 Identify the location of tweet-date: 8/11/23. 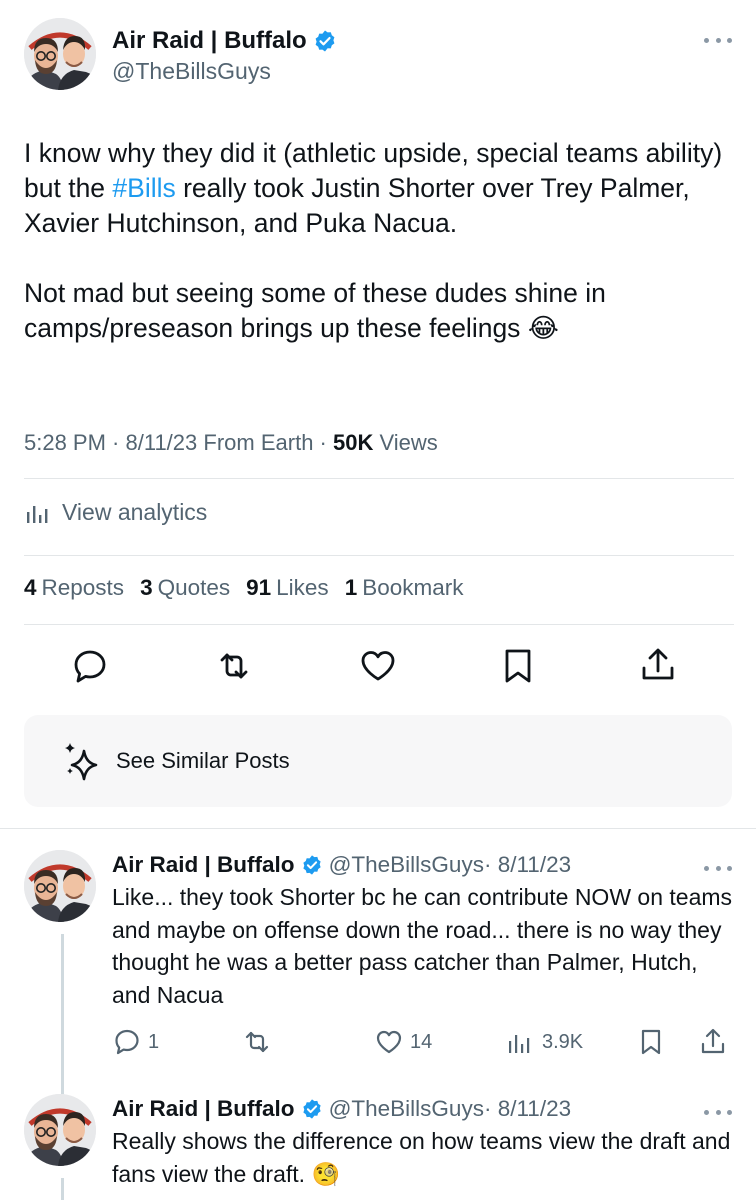
(162, 442).